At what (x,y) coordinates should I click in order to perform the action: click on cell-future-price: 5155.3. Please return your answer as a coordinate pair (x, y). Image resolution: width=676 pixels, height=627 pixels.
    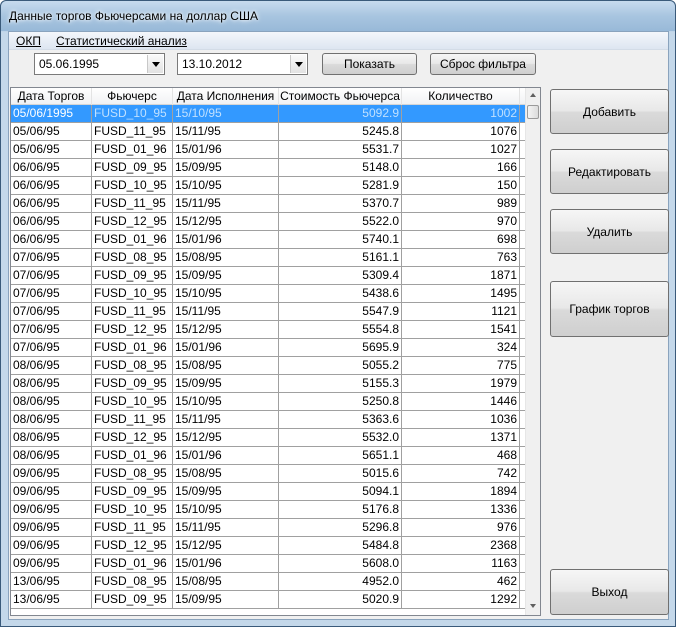
    Looking at the image, I should click on (340, 383).